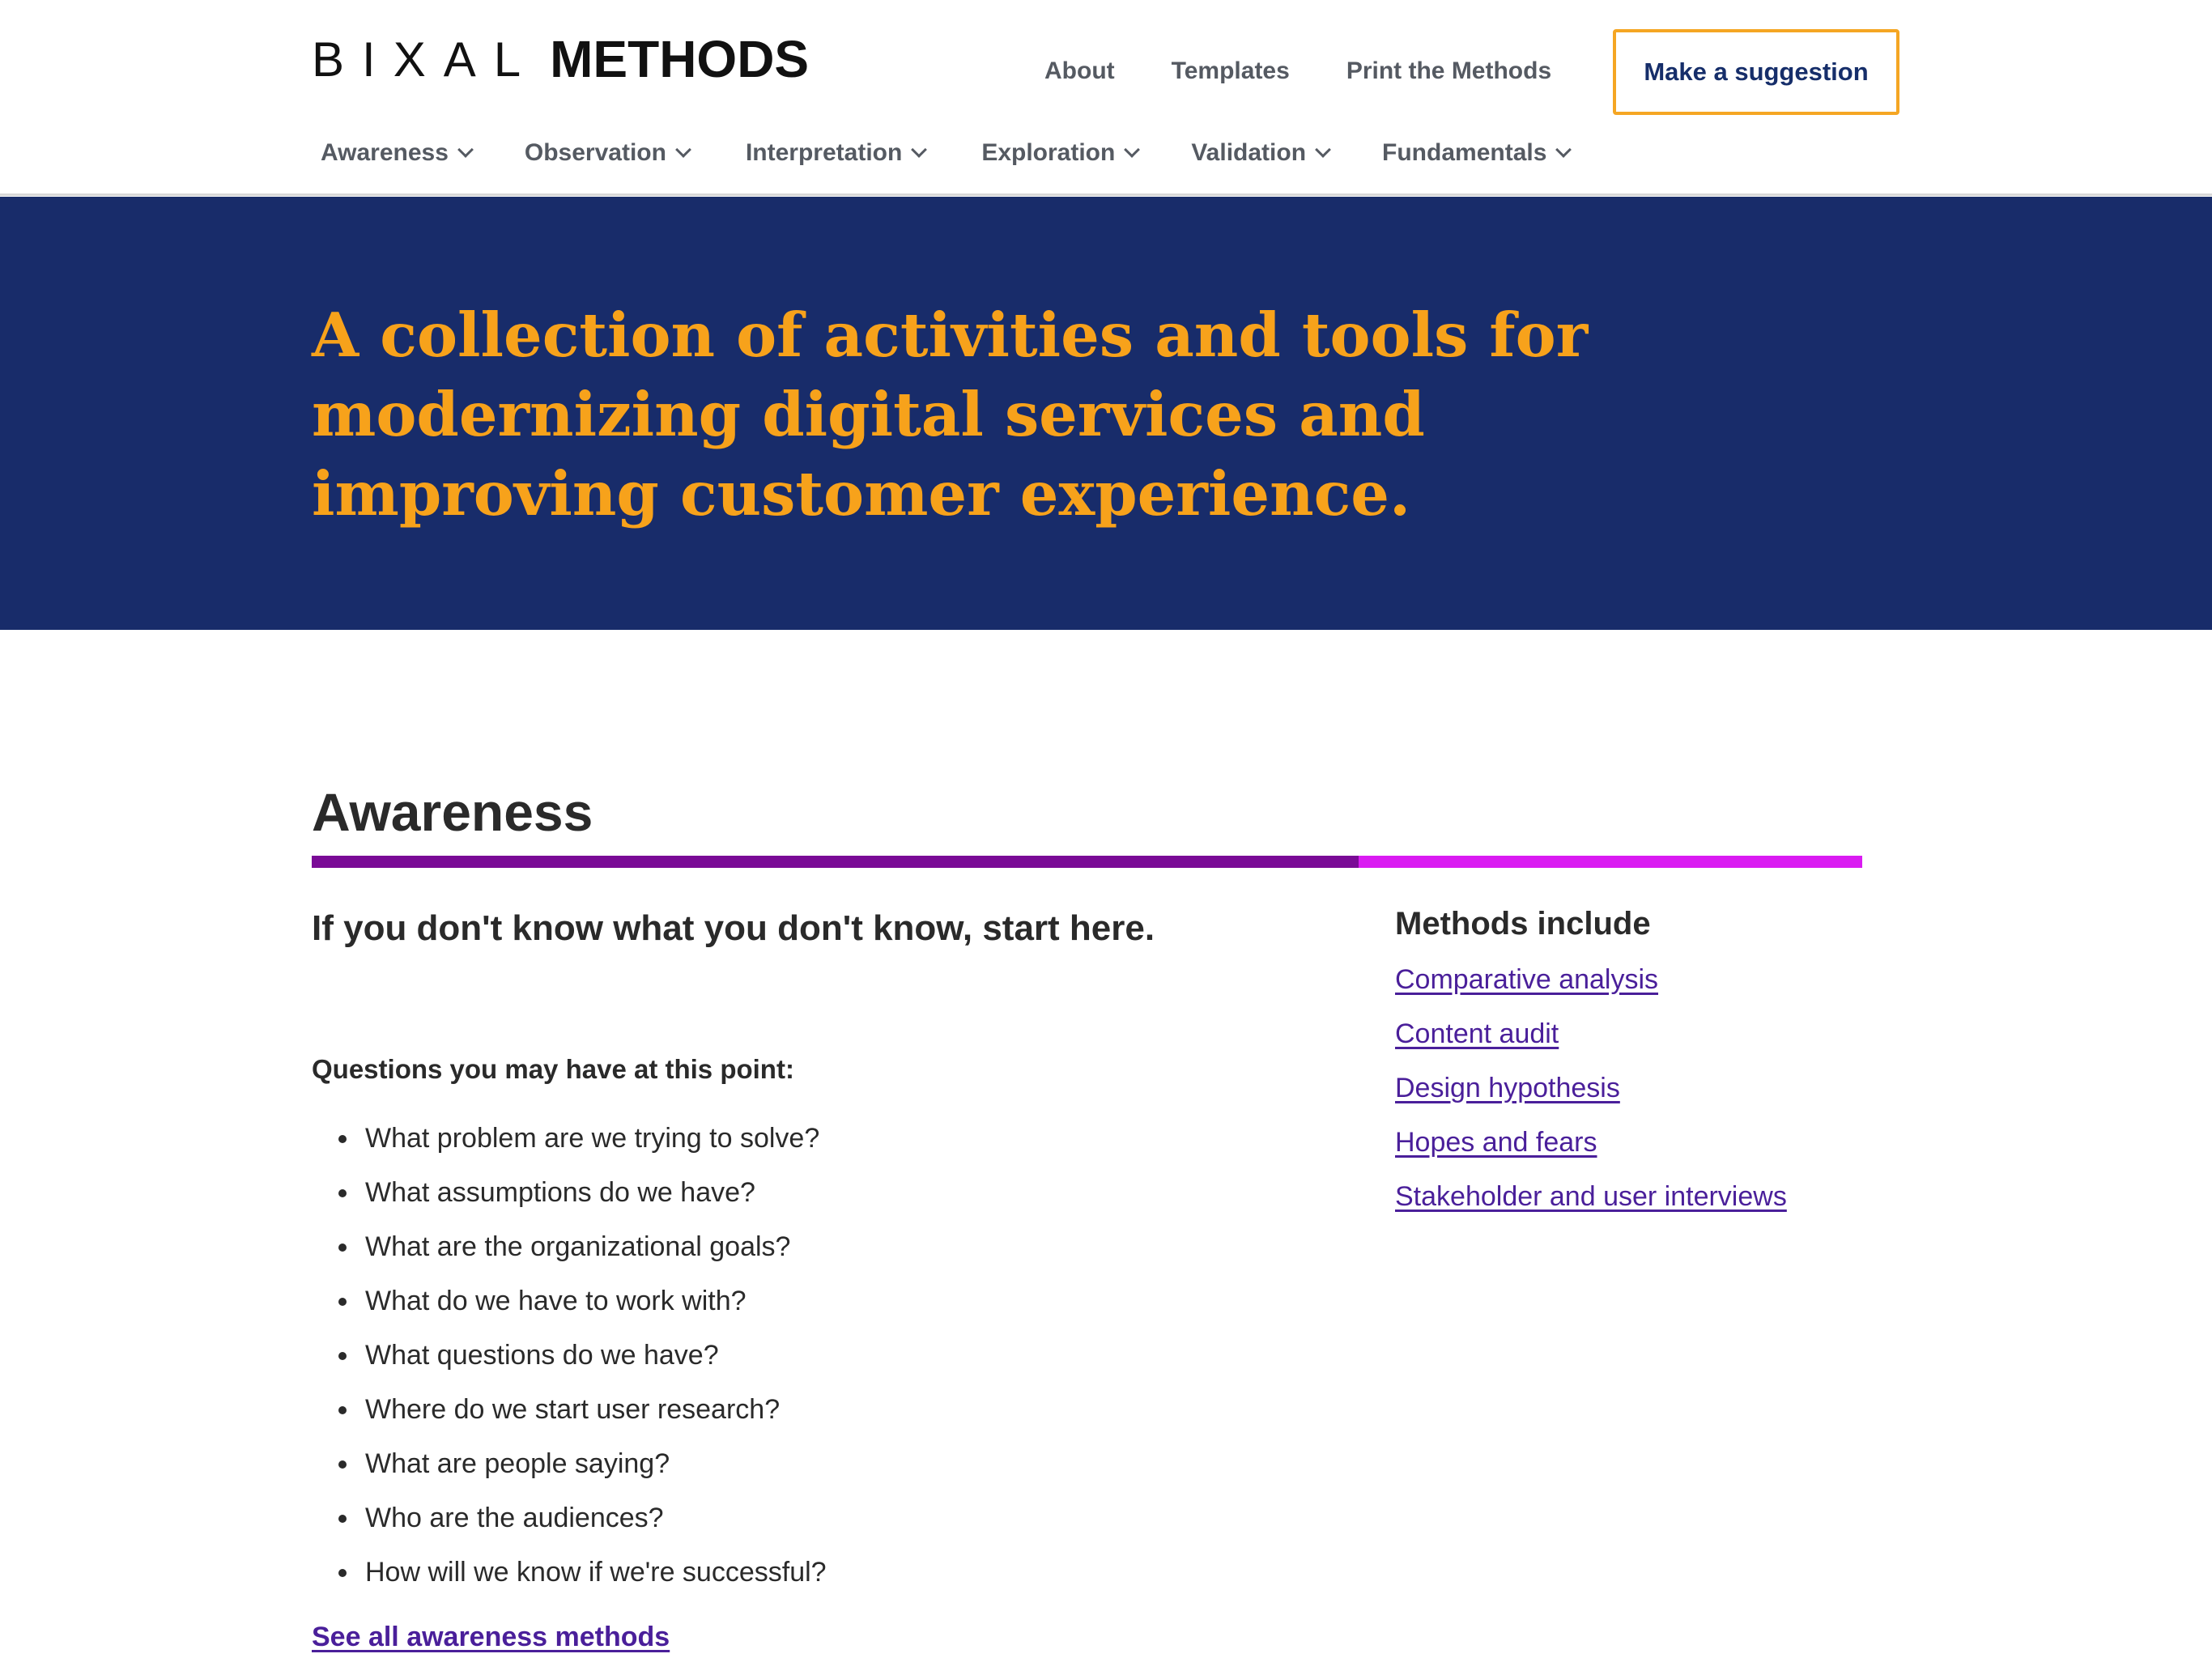 Image resolution: width=2212 pixels, height=1658 pixels. Describe the element at coordinates (1326, 71) in the screenshot. I see `utility-nav: About Templates Print the Methods` at that location.